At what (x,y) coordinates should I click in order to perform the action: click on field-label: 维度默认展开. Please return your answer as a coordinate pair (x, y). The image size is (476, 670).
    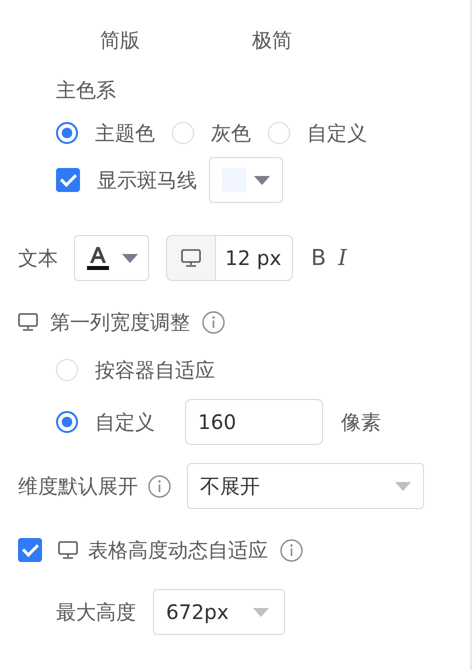
    Looking at the image, I should click on (78, 486).